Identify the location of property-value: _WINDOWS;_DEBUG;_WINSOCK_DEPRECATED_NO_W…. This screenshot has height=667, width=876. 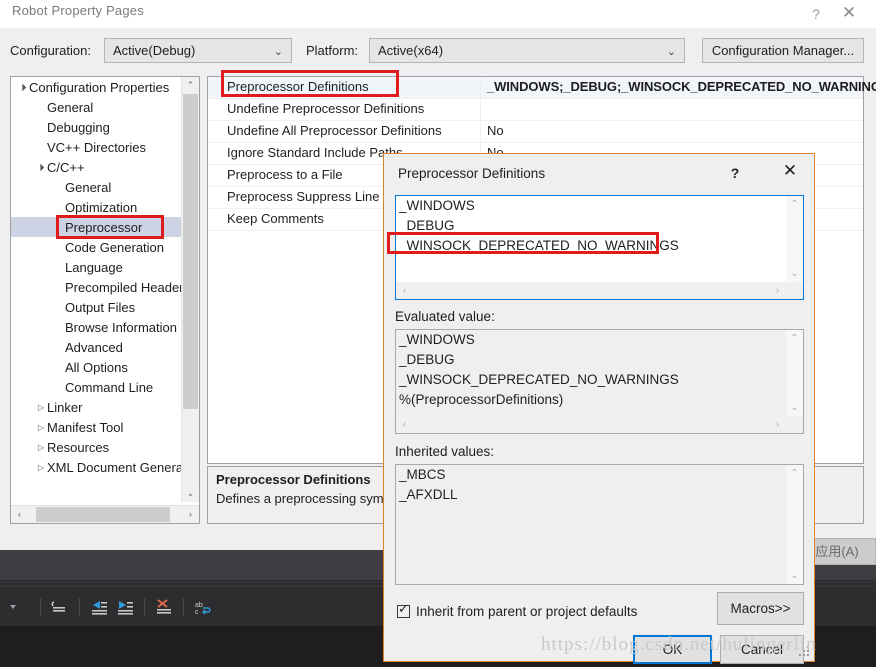
(681, 86).